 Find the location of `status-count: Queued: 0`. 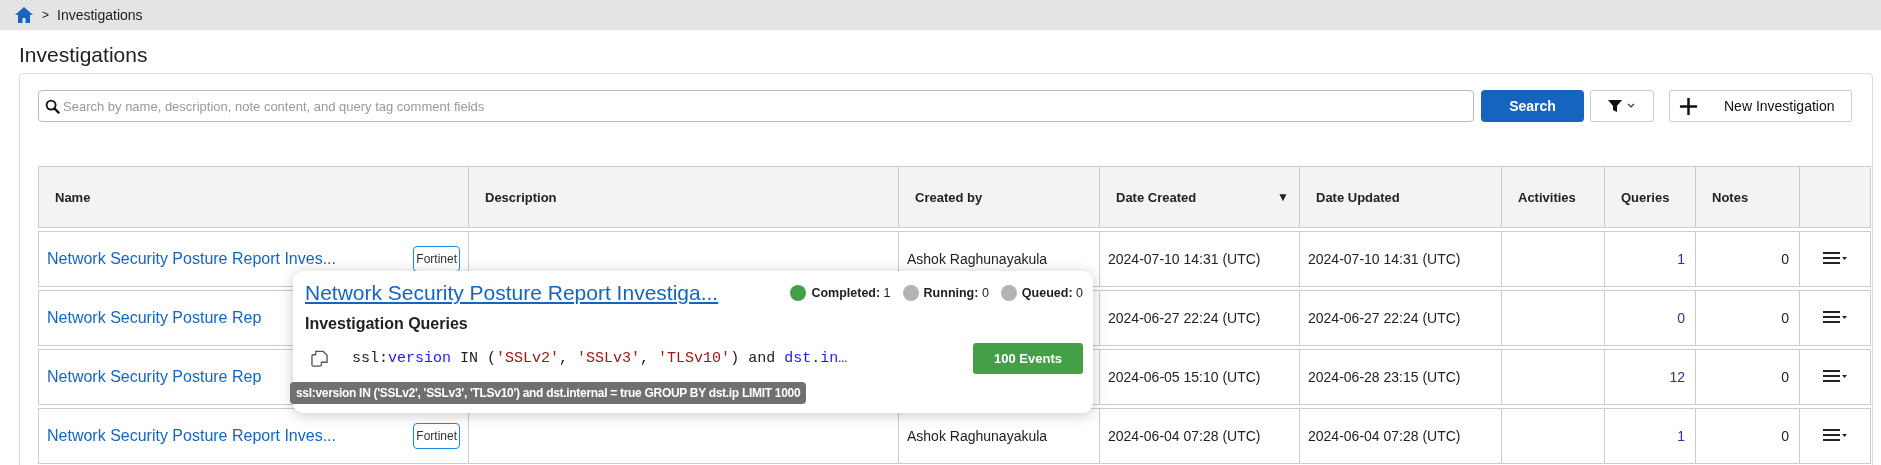

status-count: Queued: 0 is located at coordinates (1052, 293).